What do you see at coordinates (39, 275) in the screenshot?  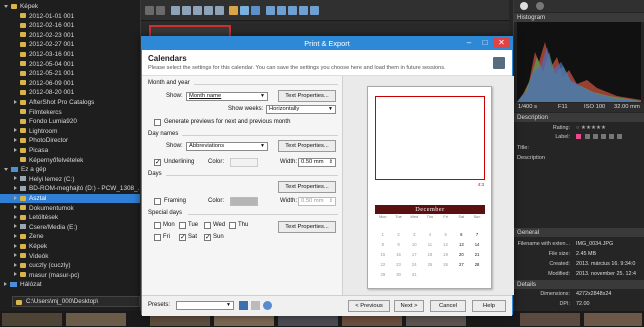 I see `tree-item: masur (masur-pc)` at bounding box center [39, 275].